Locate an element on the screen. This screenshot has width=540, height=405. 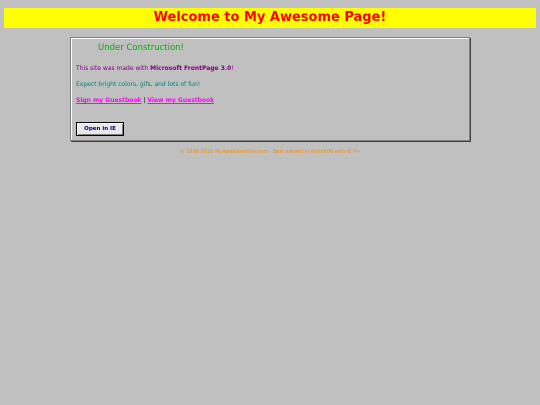
made-with-prefix: This site was made with is located at coordinates (113, 68).